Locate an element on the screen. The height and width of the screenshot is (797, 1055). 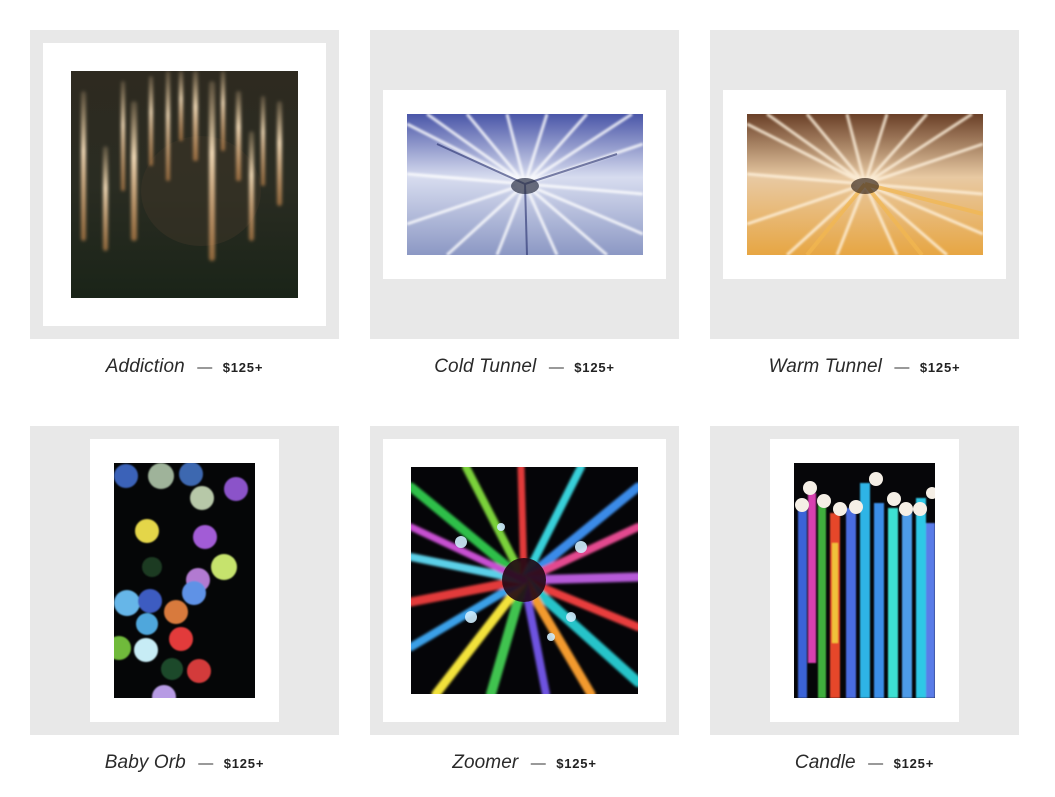
caption: Warm Tunnel — $125+ is located at coordinates (864, 367).